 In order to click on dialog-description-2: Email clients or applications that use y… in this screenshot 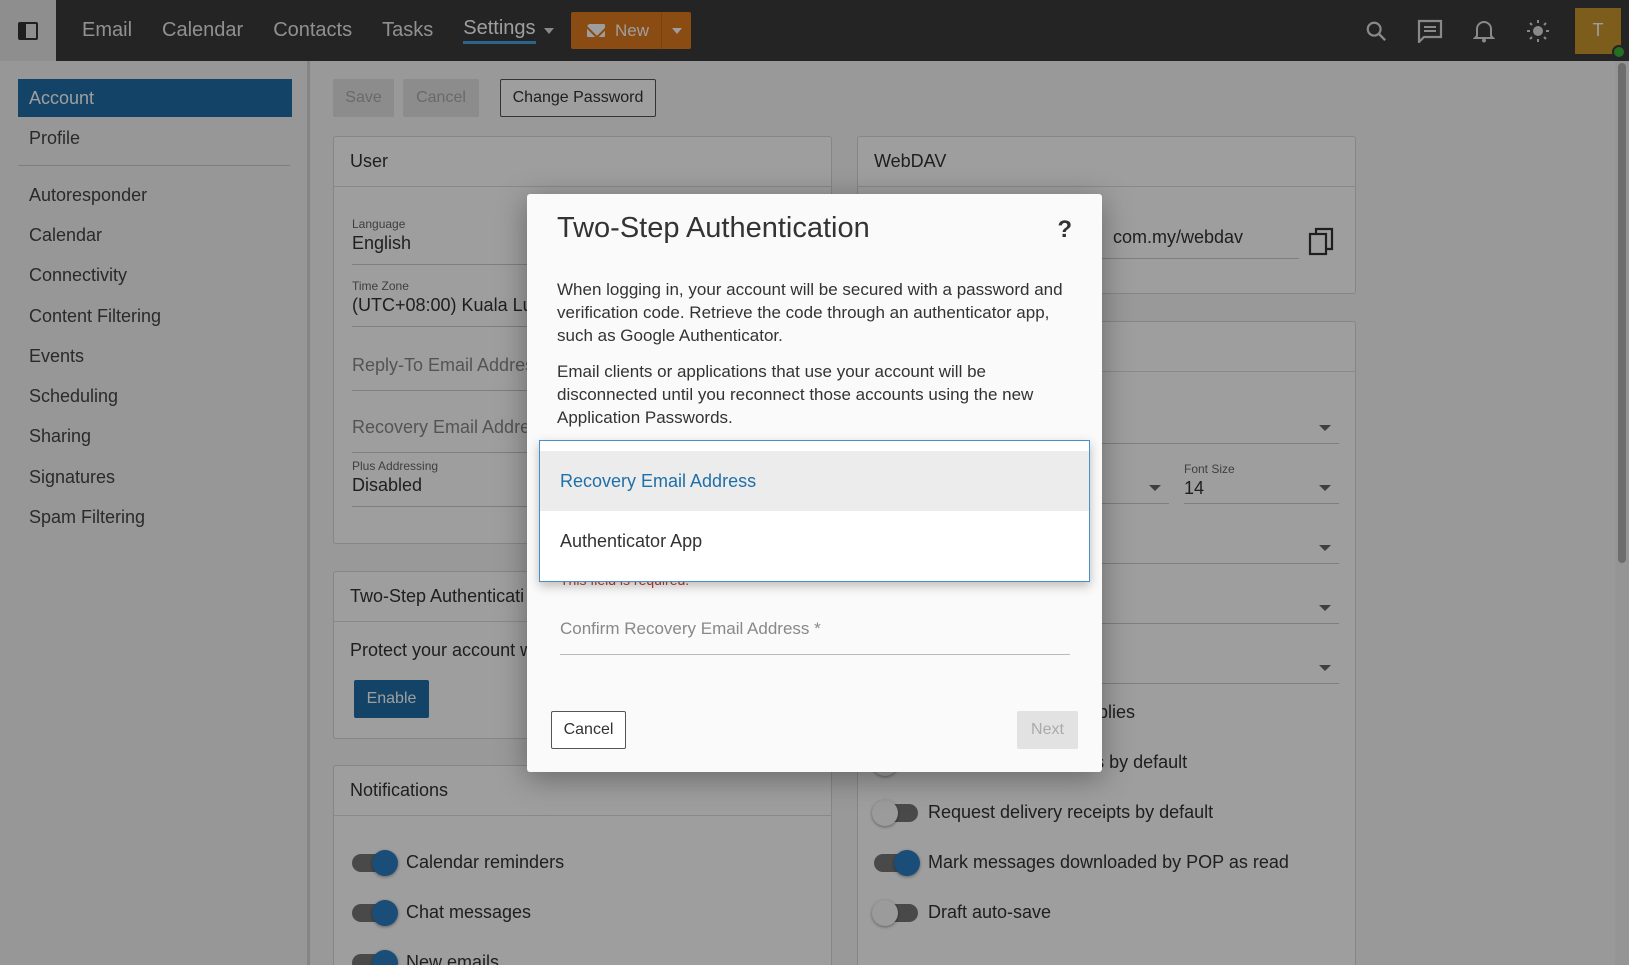, I will do `click(795, 394)`.